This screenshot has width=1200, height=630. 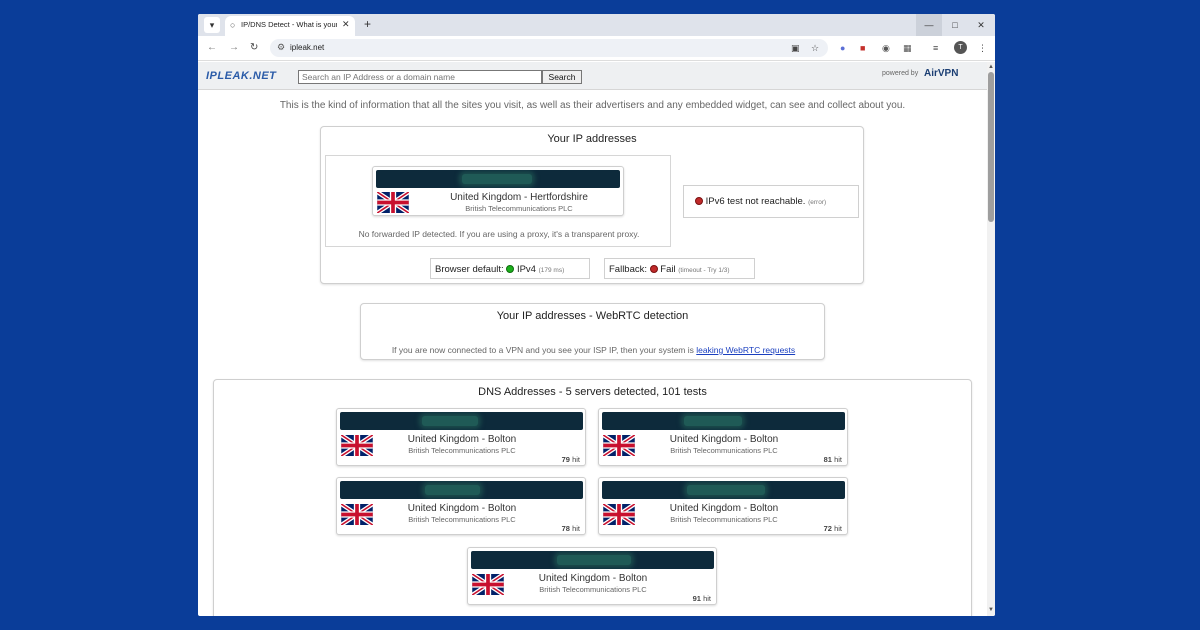 I want to click on browser-default-label: Browser default:, so click(x=469, y=269).